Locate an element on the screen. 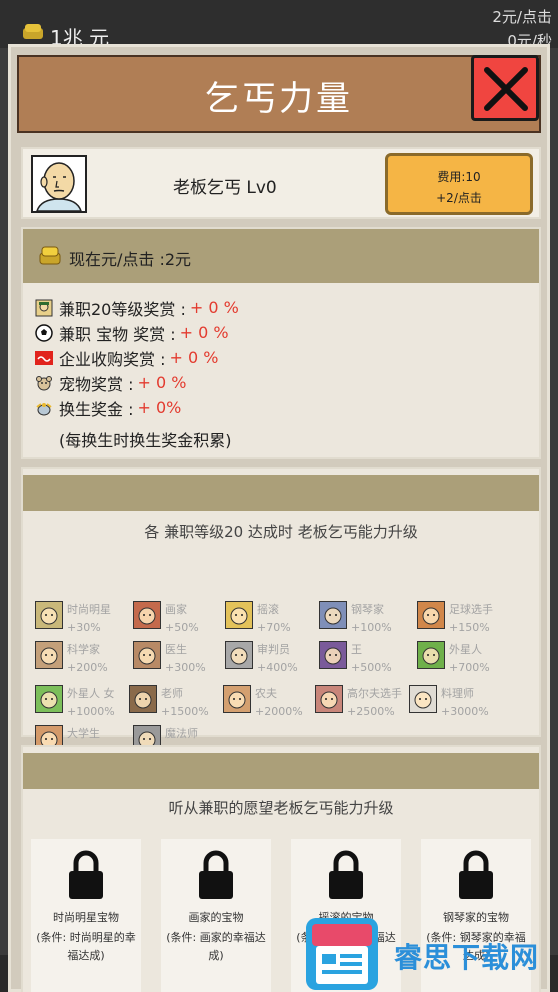 This screenshot has width=558, height=992. stats-header-band: 现在元/点击 :2元 is located at coordinates (281, 256).